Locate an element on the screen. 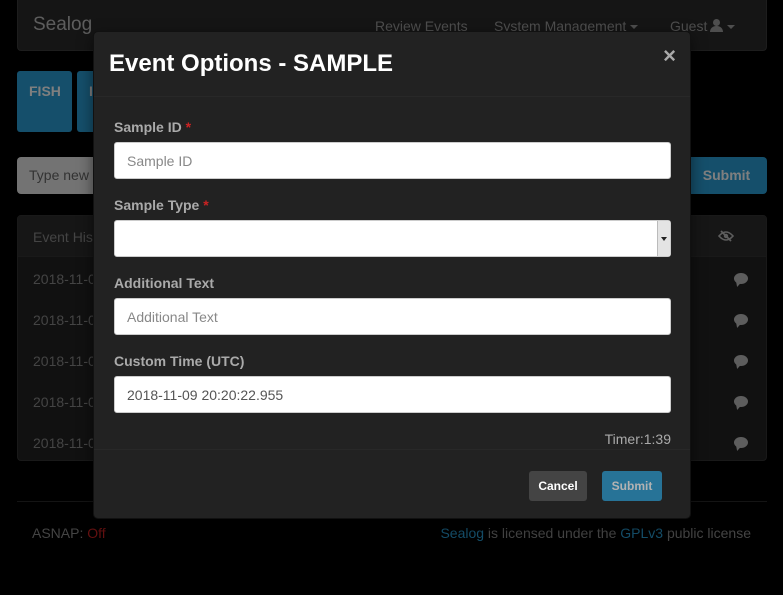 This screenshot has height=595, width=783. additional-text-label: Additional Text is located at coordinates (164, 283).